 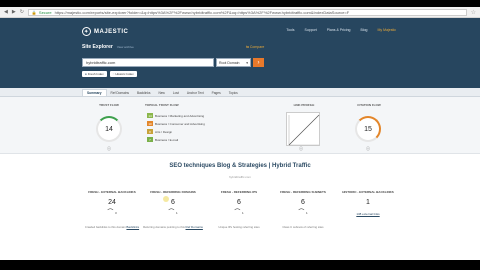 What do you see at coordinates (45, 12) in the screenshot?
I see `secure-label: Secure` at bounding box center [45, 12].